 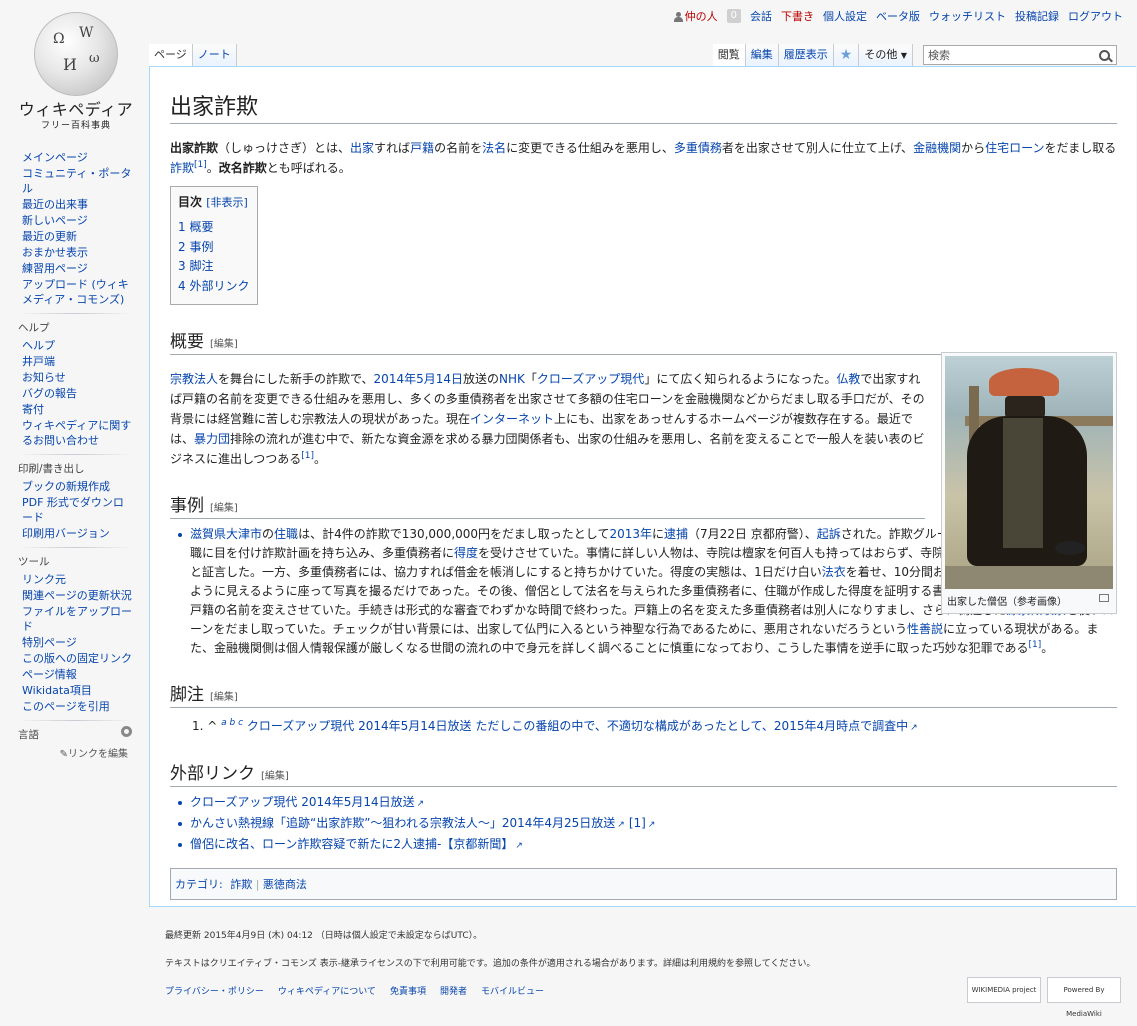 I want to click on tab-talk: ノート, so click(x=214, y=55).